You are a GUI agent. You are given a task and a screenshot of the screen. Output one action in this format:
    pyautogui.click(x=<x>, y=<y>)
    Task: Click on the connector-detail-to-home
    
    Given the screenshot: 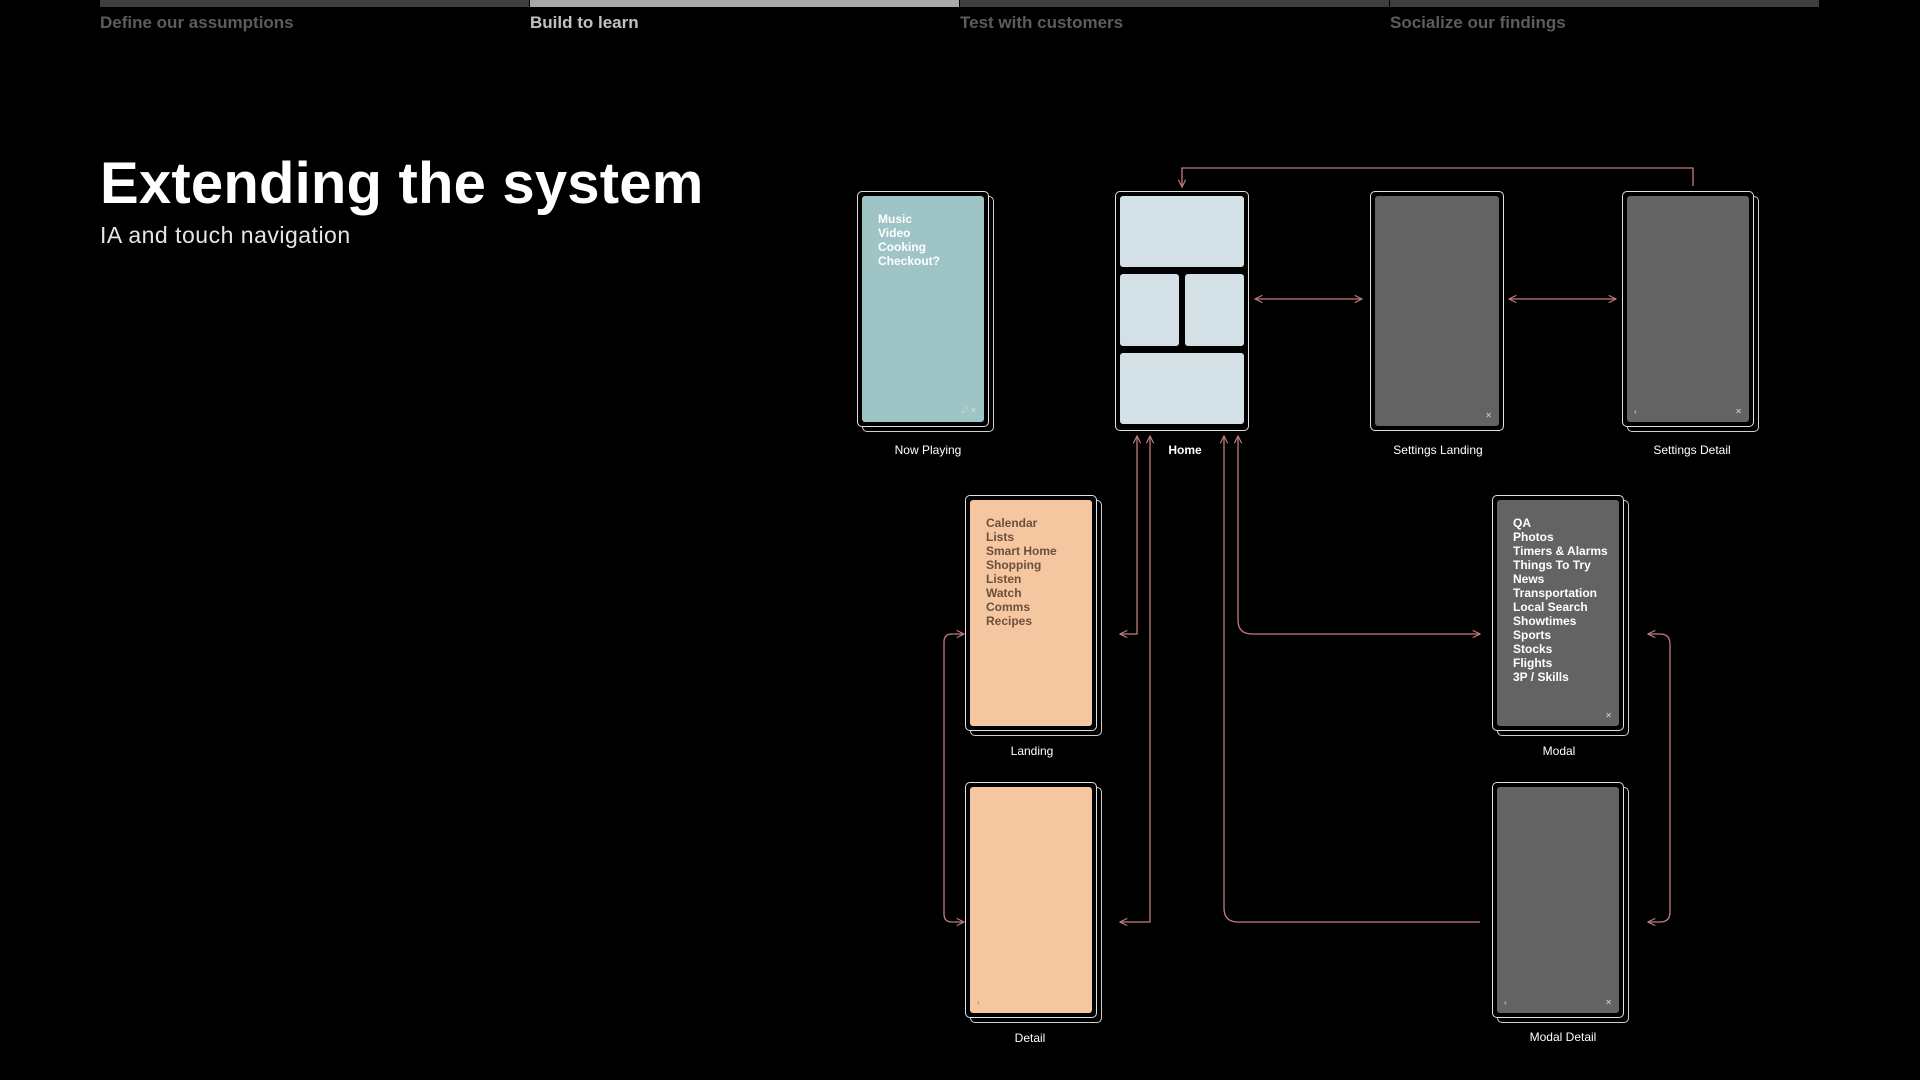 What is the action you would take?
    pyautogui.click(x=1135, y=679)
    